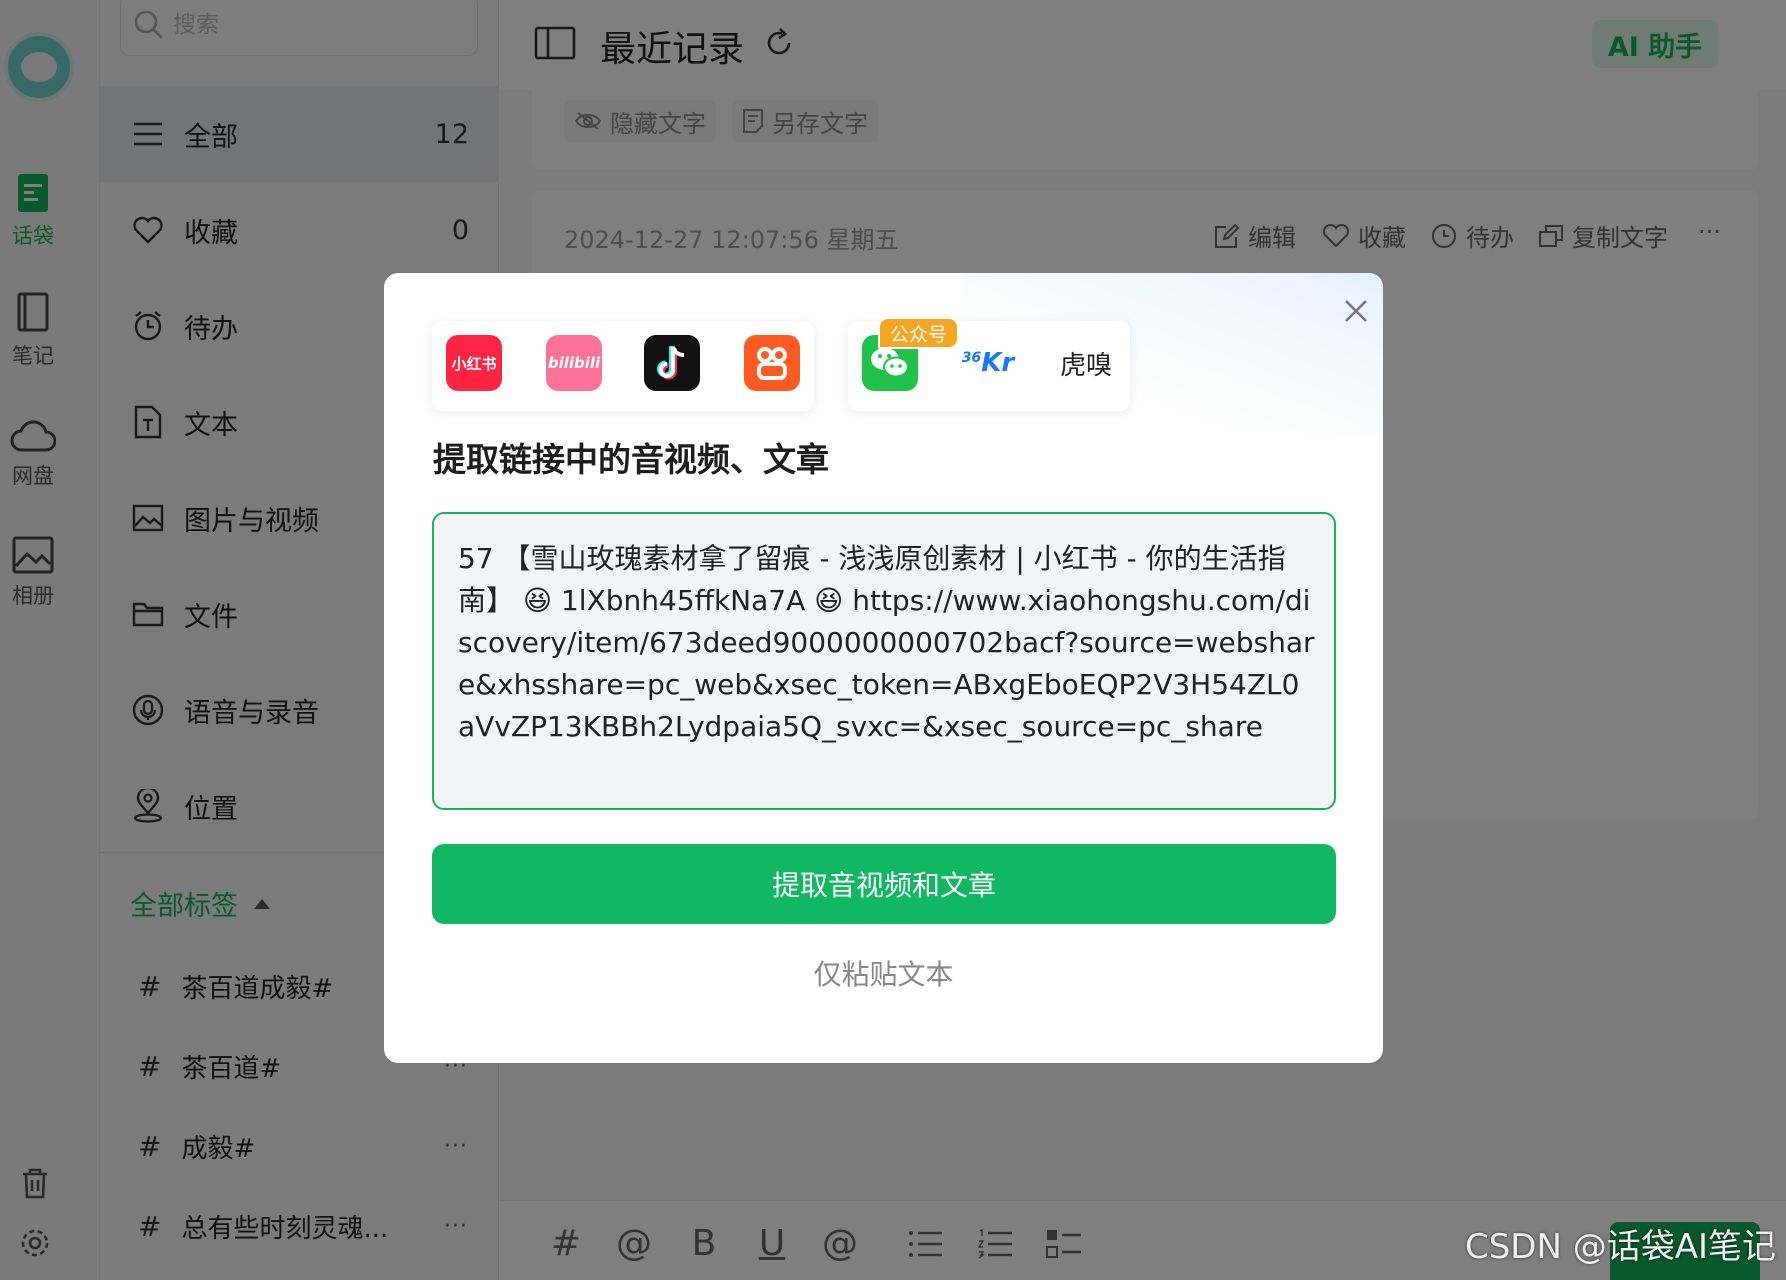 The height and width of the screenshot is (1280, 1786). I want to click on xiaohongshu-icon: 小红书, so click(474, 363).